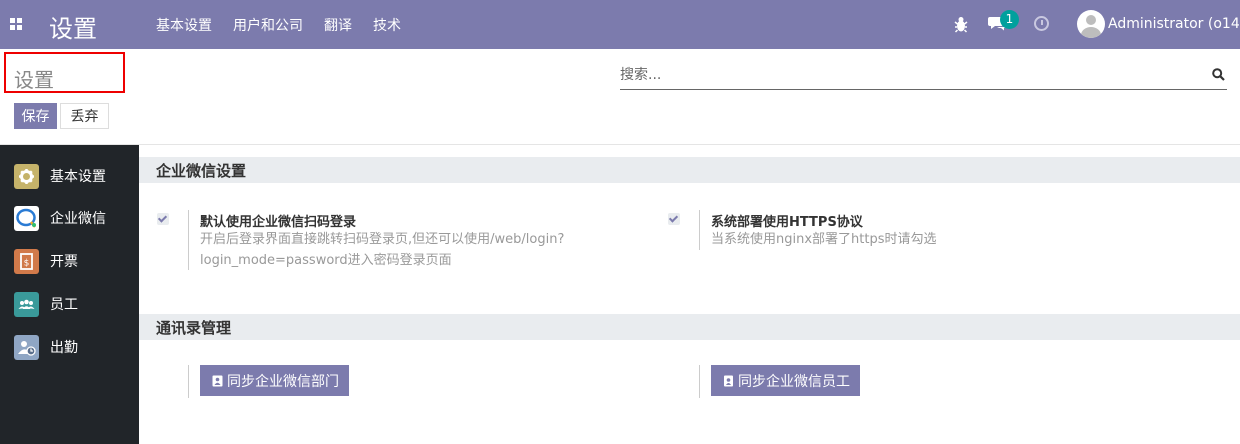  Describe the element at coordinates (387, 25) in the screenshot. I see `menu-technical: 技术` at that location.